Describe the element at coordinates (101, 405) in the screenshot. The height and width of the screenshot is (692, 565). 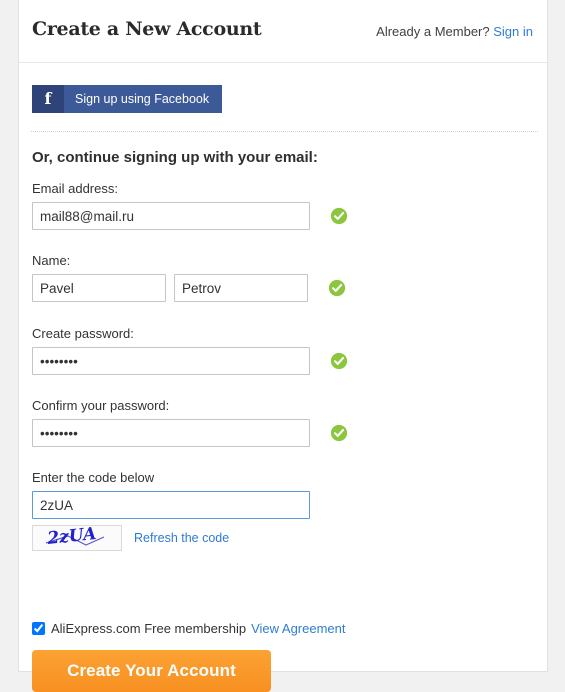
I see `confirm-password-label: Confirm your password:` at that location.